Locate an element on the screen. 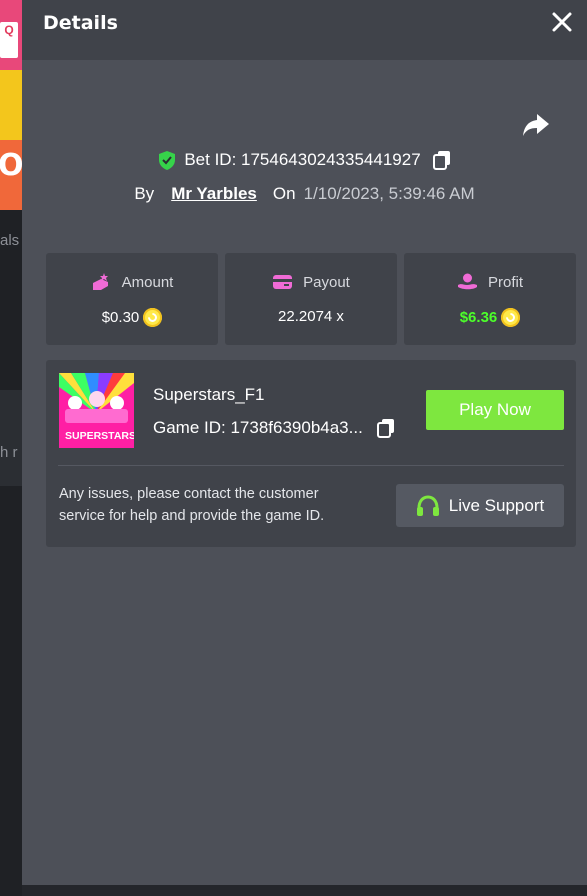 The width and height of the screenshot is (587, 896). share-icon is located at coordinates (536, 125).